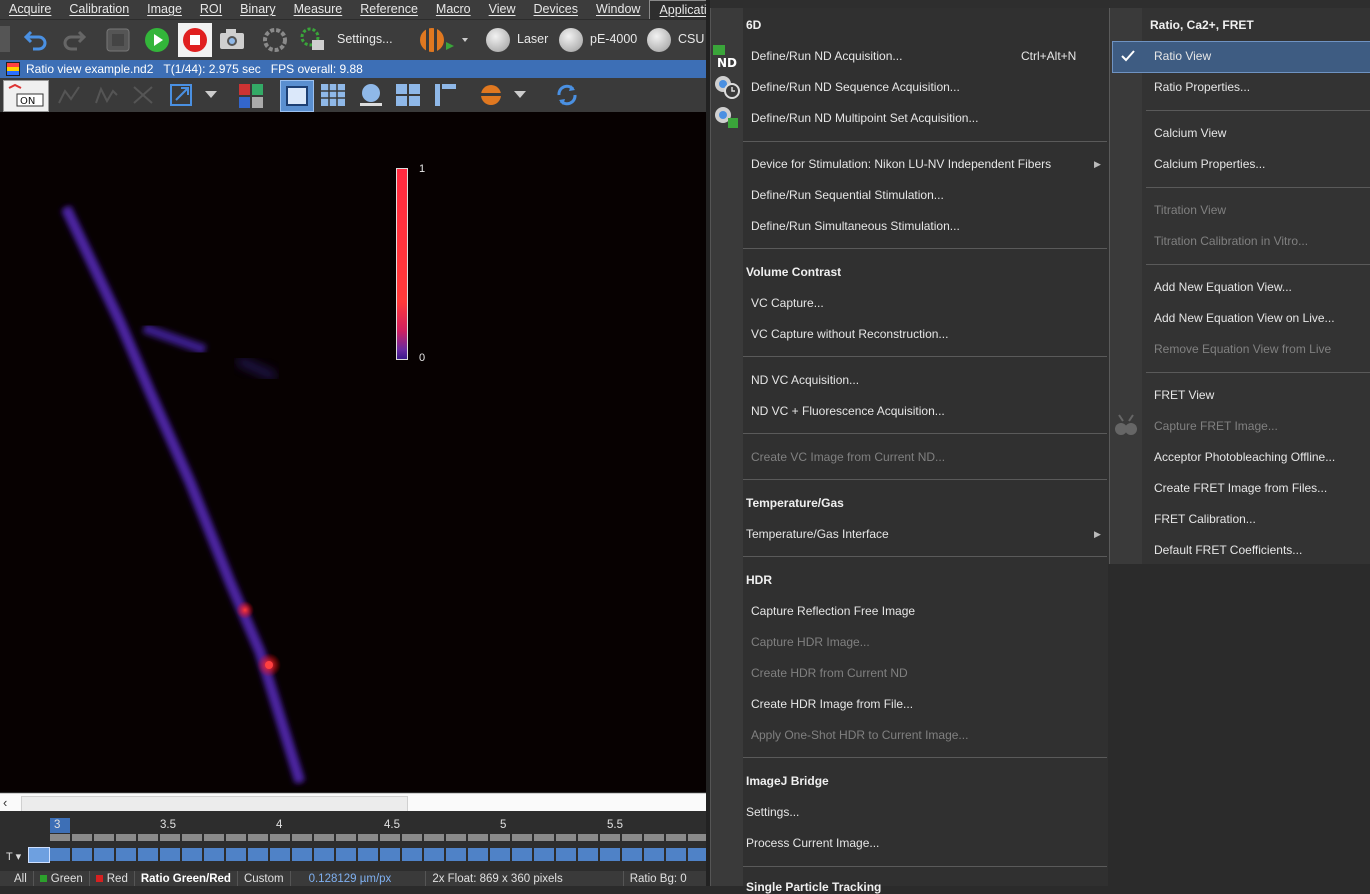 The height and width of the screenshot is (894, 1370). Describe the element at coordinates (422, 169) in the screenshot. I see `scale-max-label: 1` at that location.